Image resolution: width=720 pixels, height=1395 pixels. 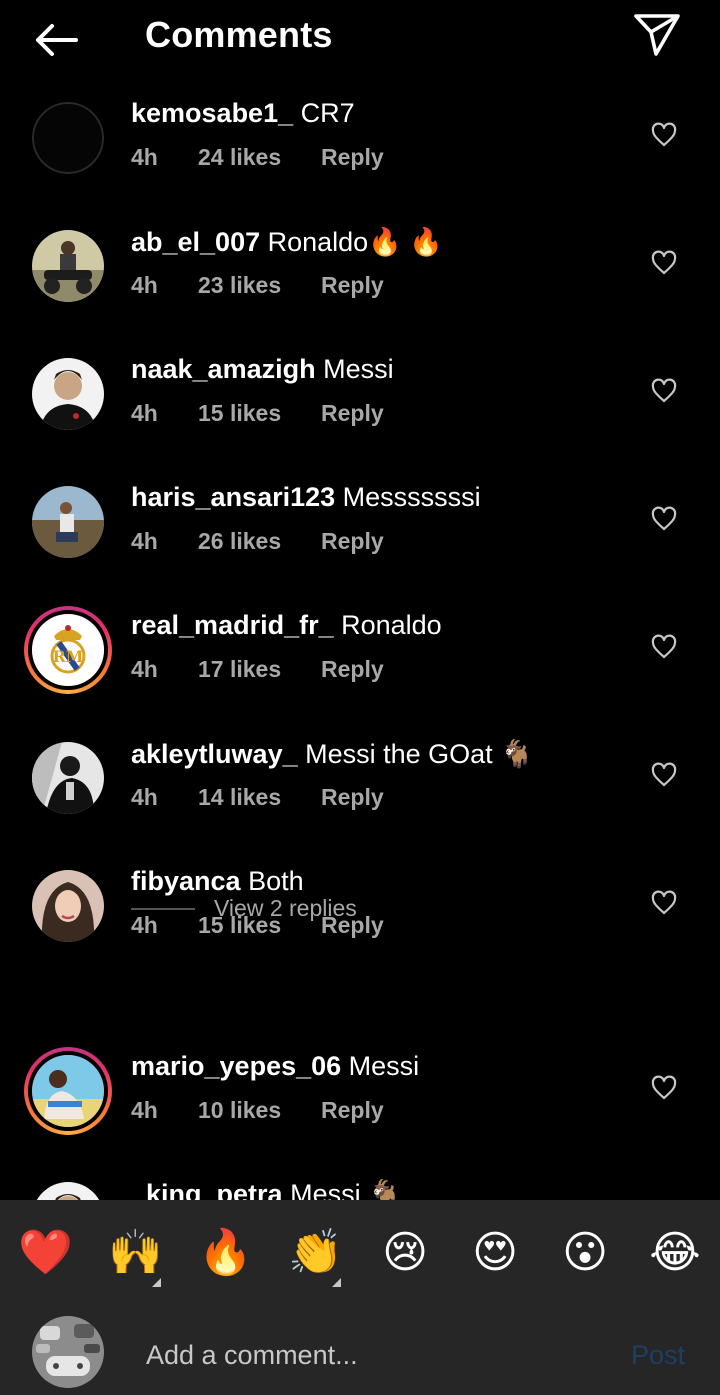 What do you see at coordinates (207, 1189) in the screenshot?
I see `comment-username: _king_petra` at bounding box center [207, 1189].